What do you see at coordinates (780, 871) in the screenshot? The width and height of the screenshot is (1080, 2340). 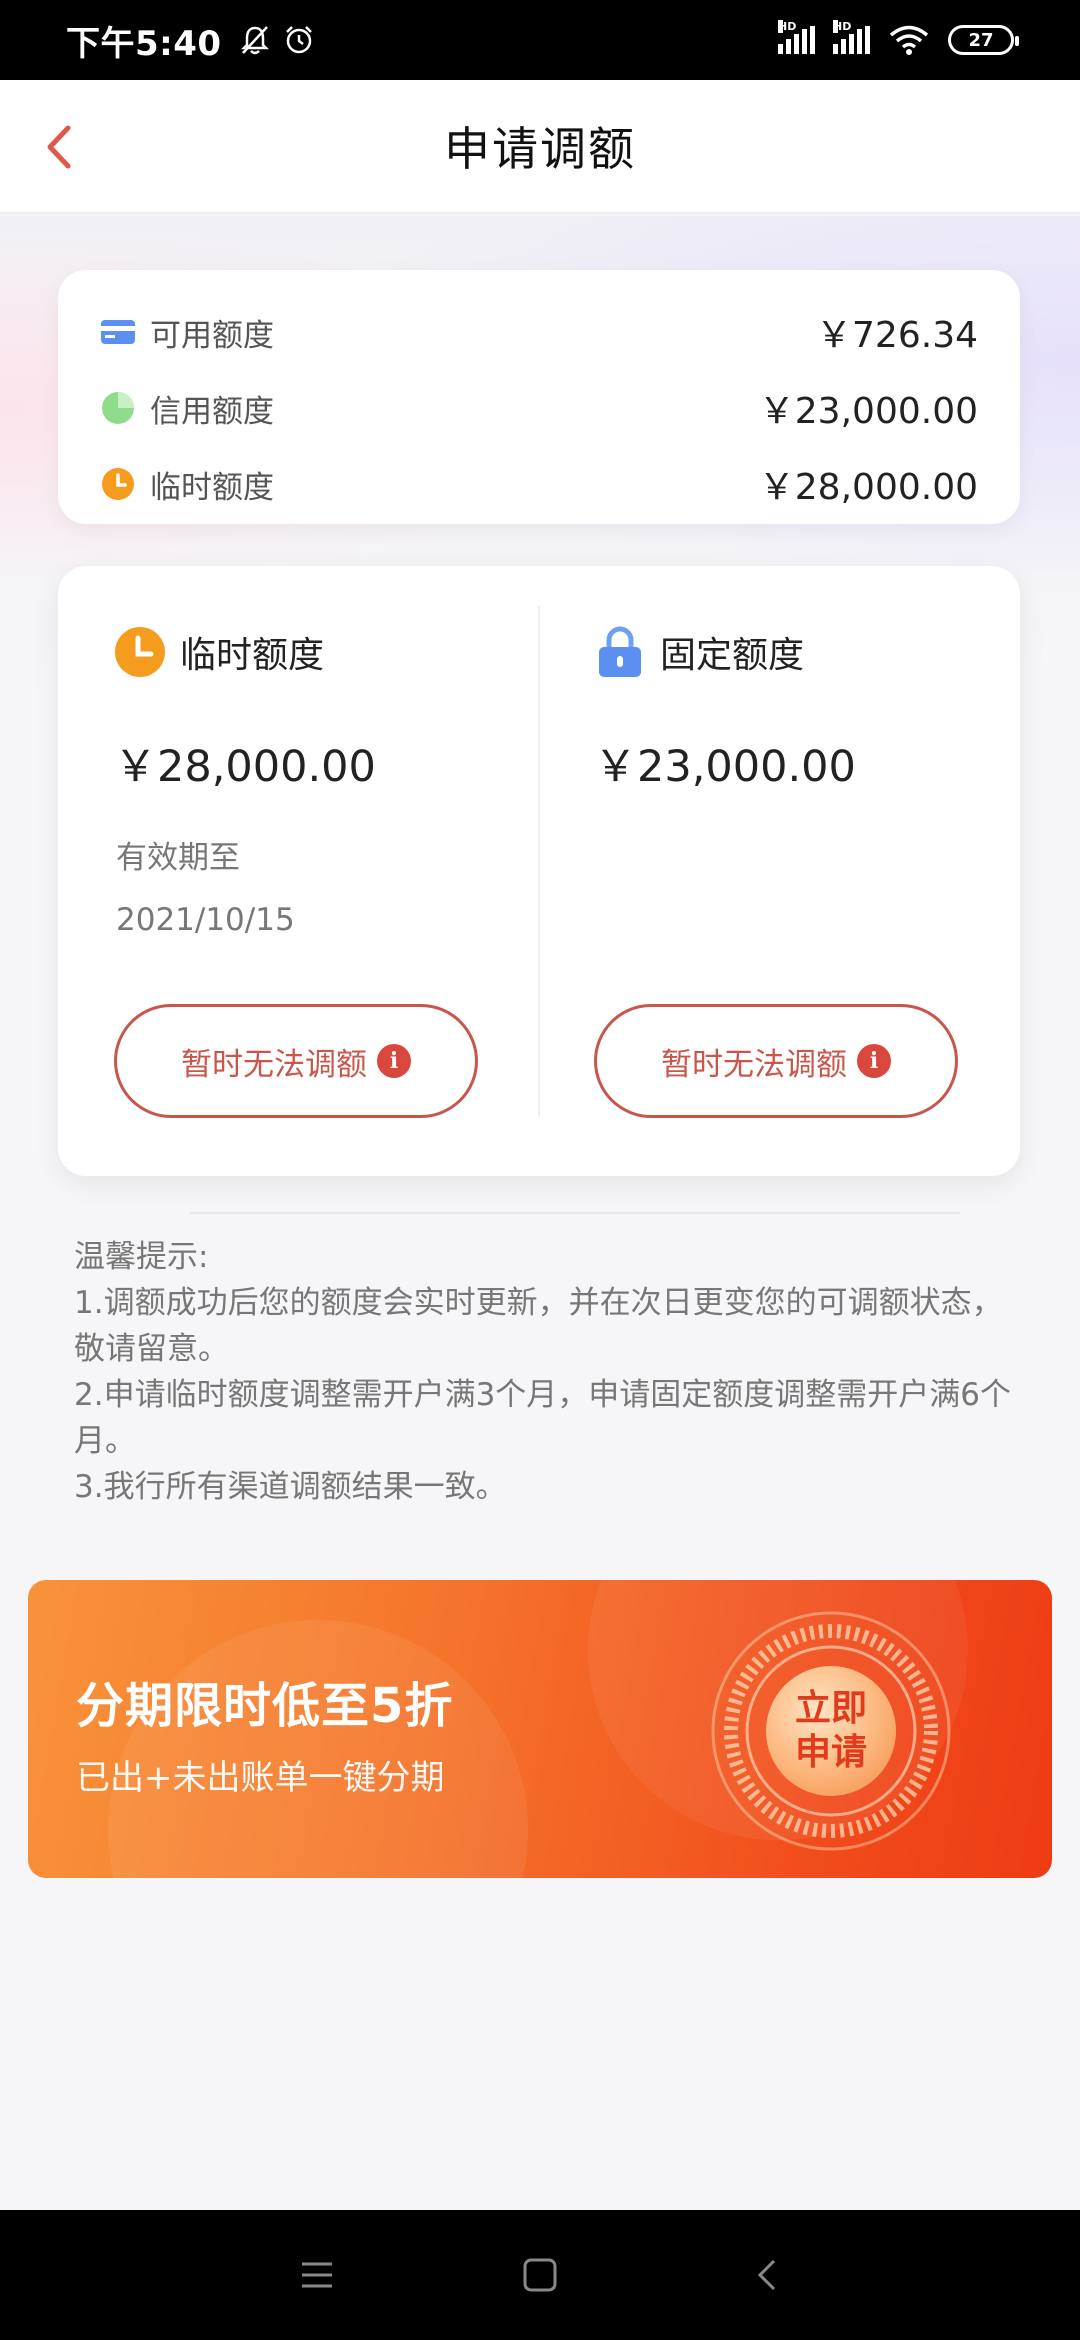 I see `fixed-limit-column: 固定额度 ￥23,000.00 暂时无法调额 i` at bounding box center [780, 871].